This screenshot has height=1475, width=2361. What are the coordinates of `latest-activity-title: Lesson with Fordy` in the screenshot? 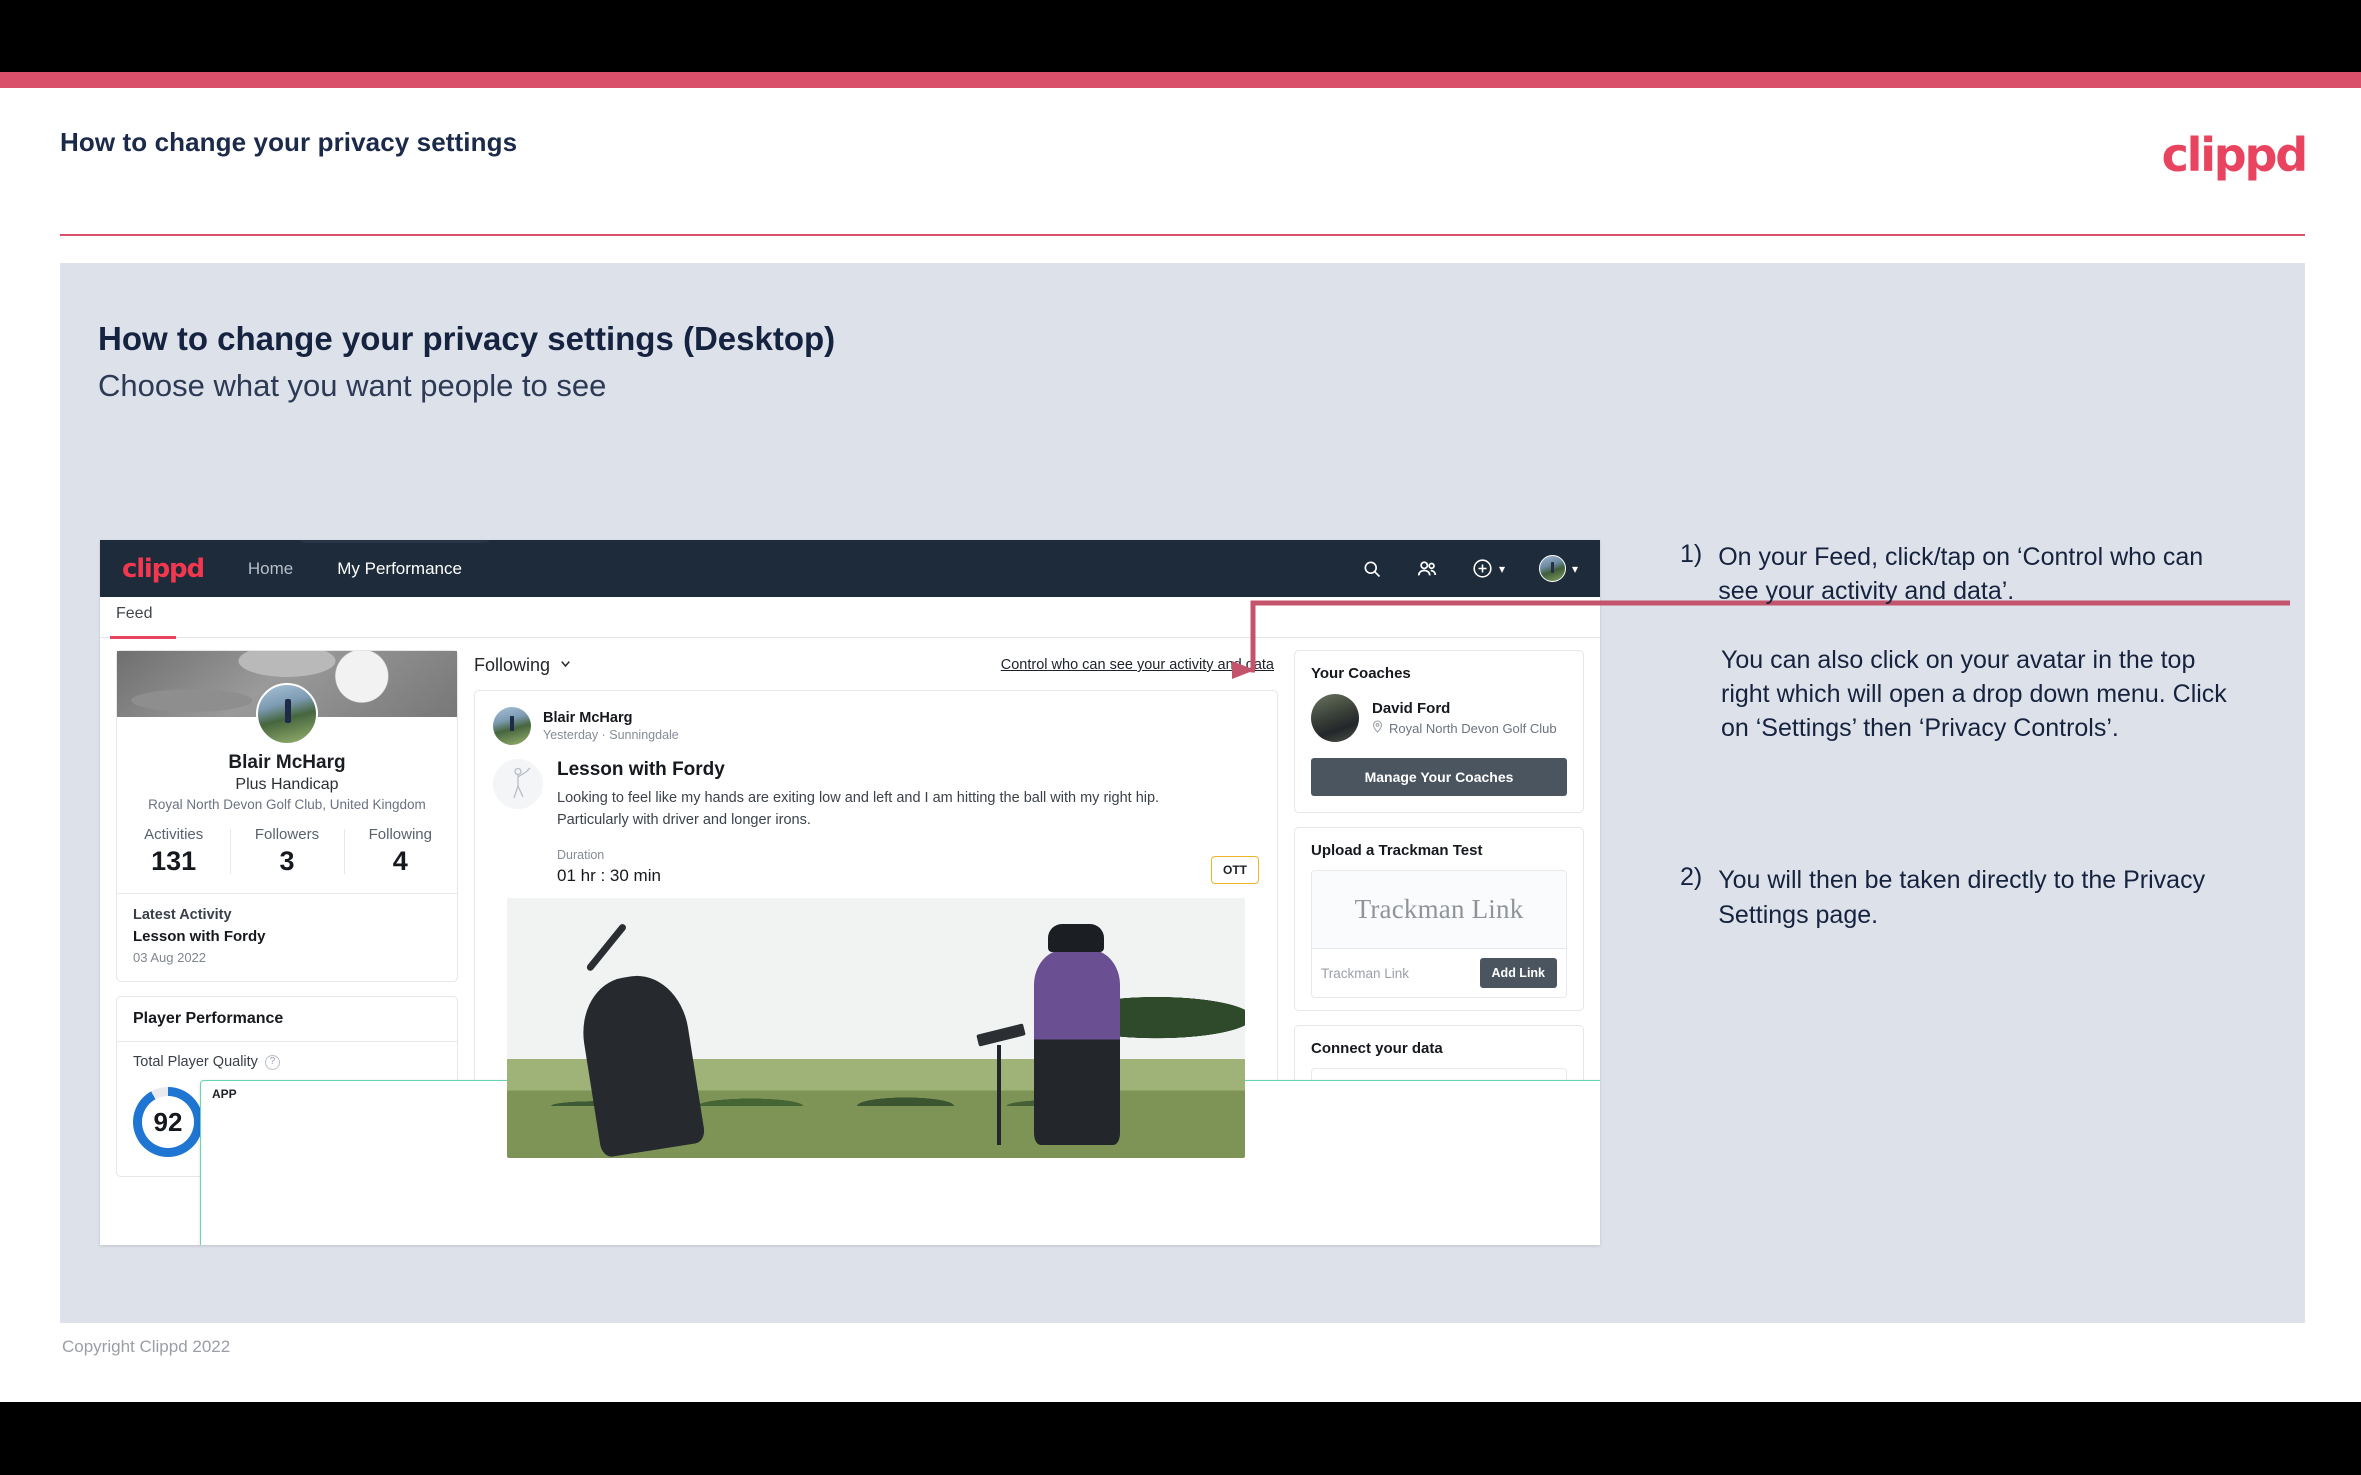 It's located at (287, 936).